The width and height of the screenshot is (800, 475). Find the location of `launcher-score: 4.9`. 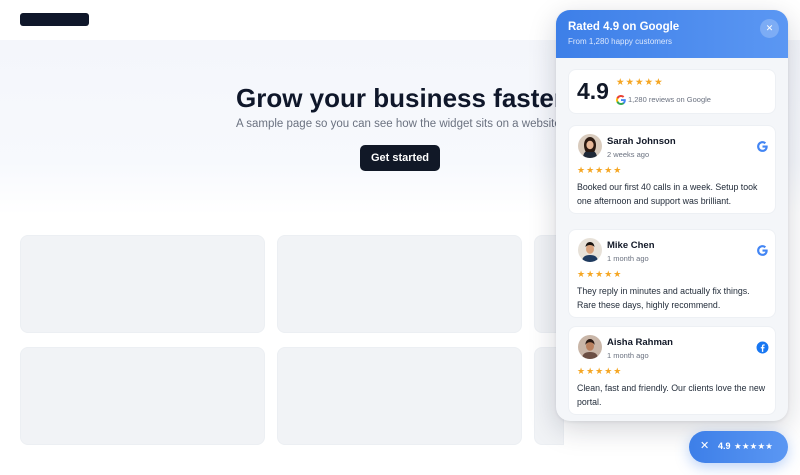

launcher-score: 4.9 is located at coordinates (724, 446).